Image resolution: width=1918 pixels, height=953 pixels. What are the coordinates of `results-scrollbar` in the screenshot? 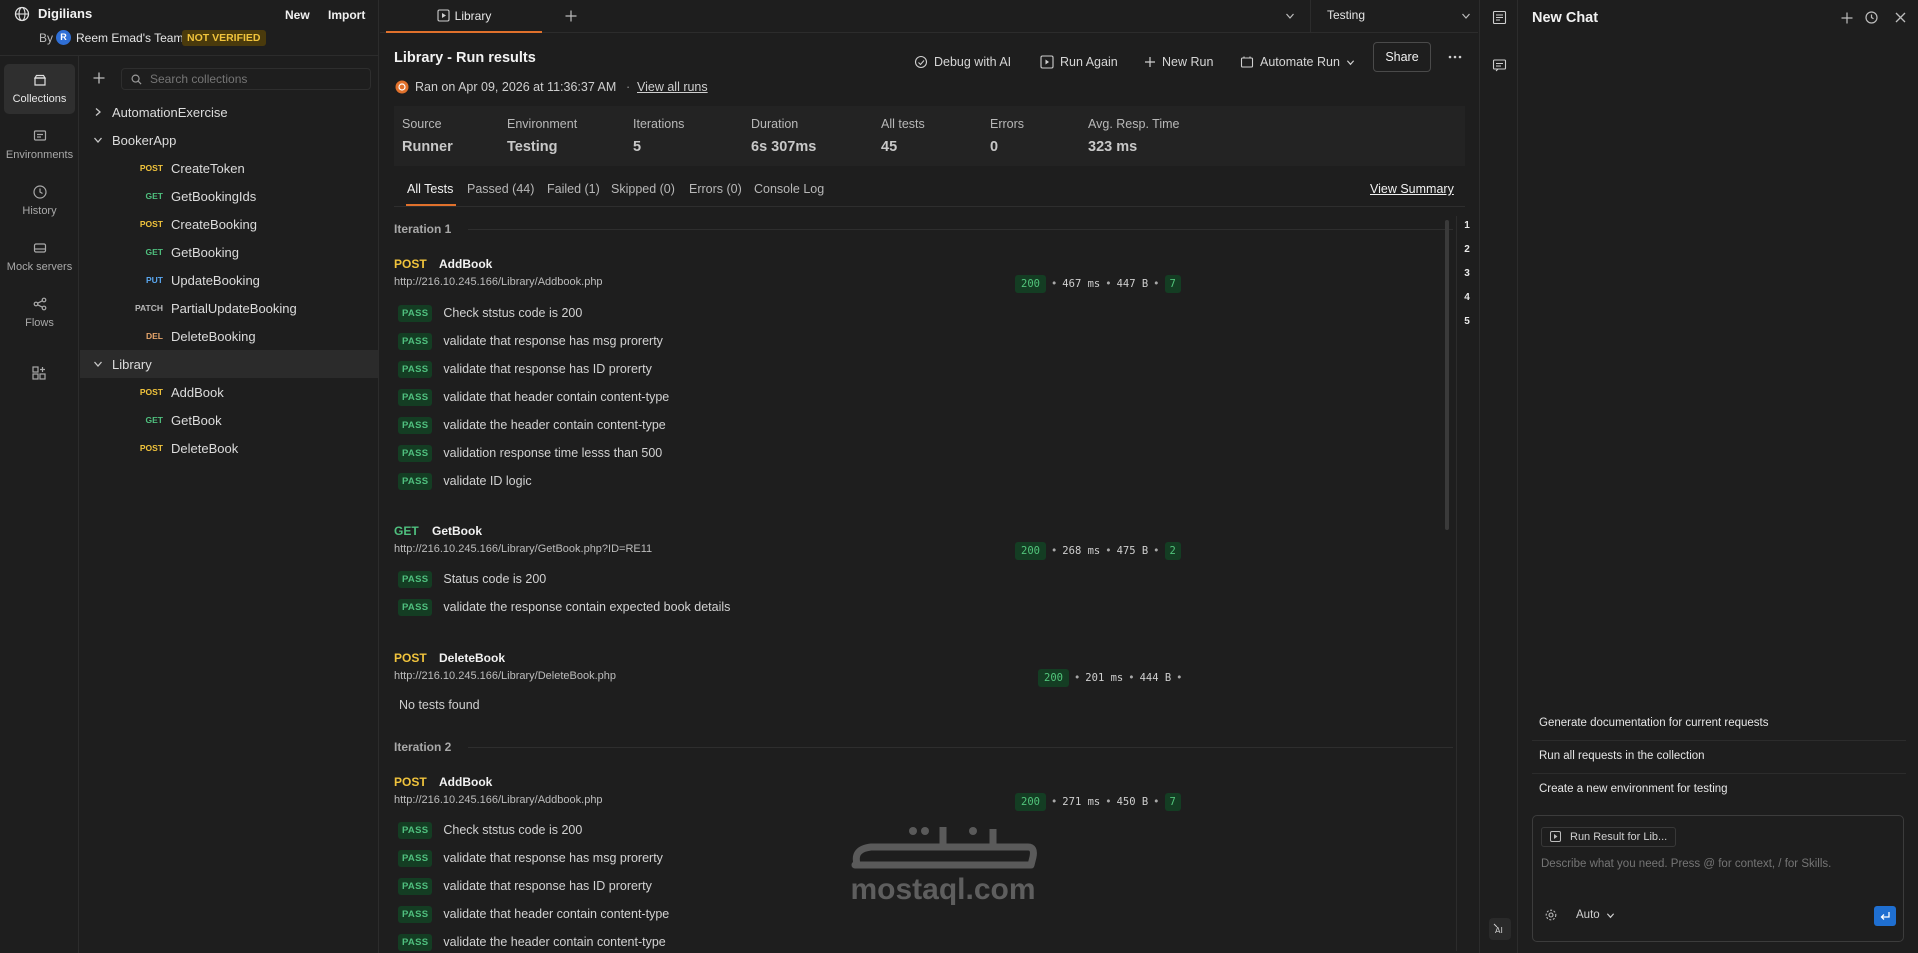 It's located at (1447, 375).